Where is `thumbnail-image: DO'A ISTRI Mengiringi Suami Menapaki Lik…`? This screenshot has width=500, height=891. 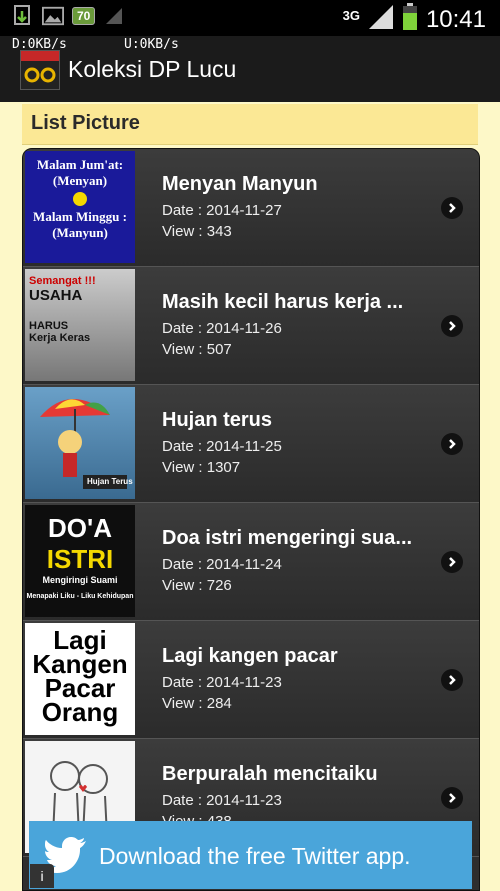 thumbnail-image: DO'A ISTRI Mengiringi Suami Menapaki Lik… is located at coordinates (80, 561).